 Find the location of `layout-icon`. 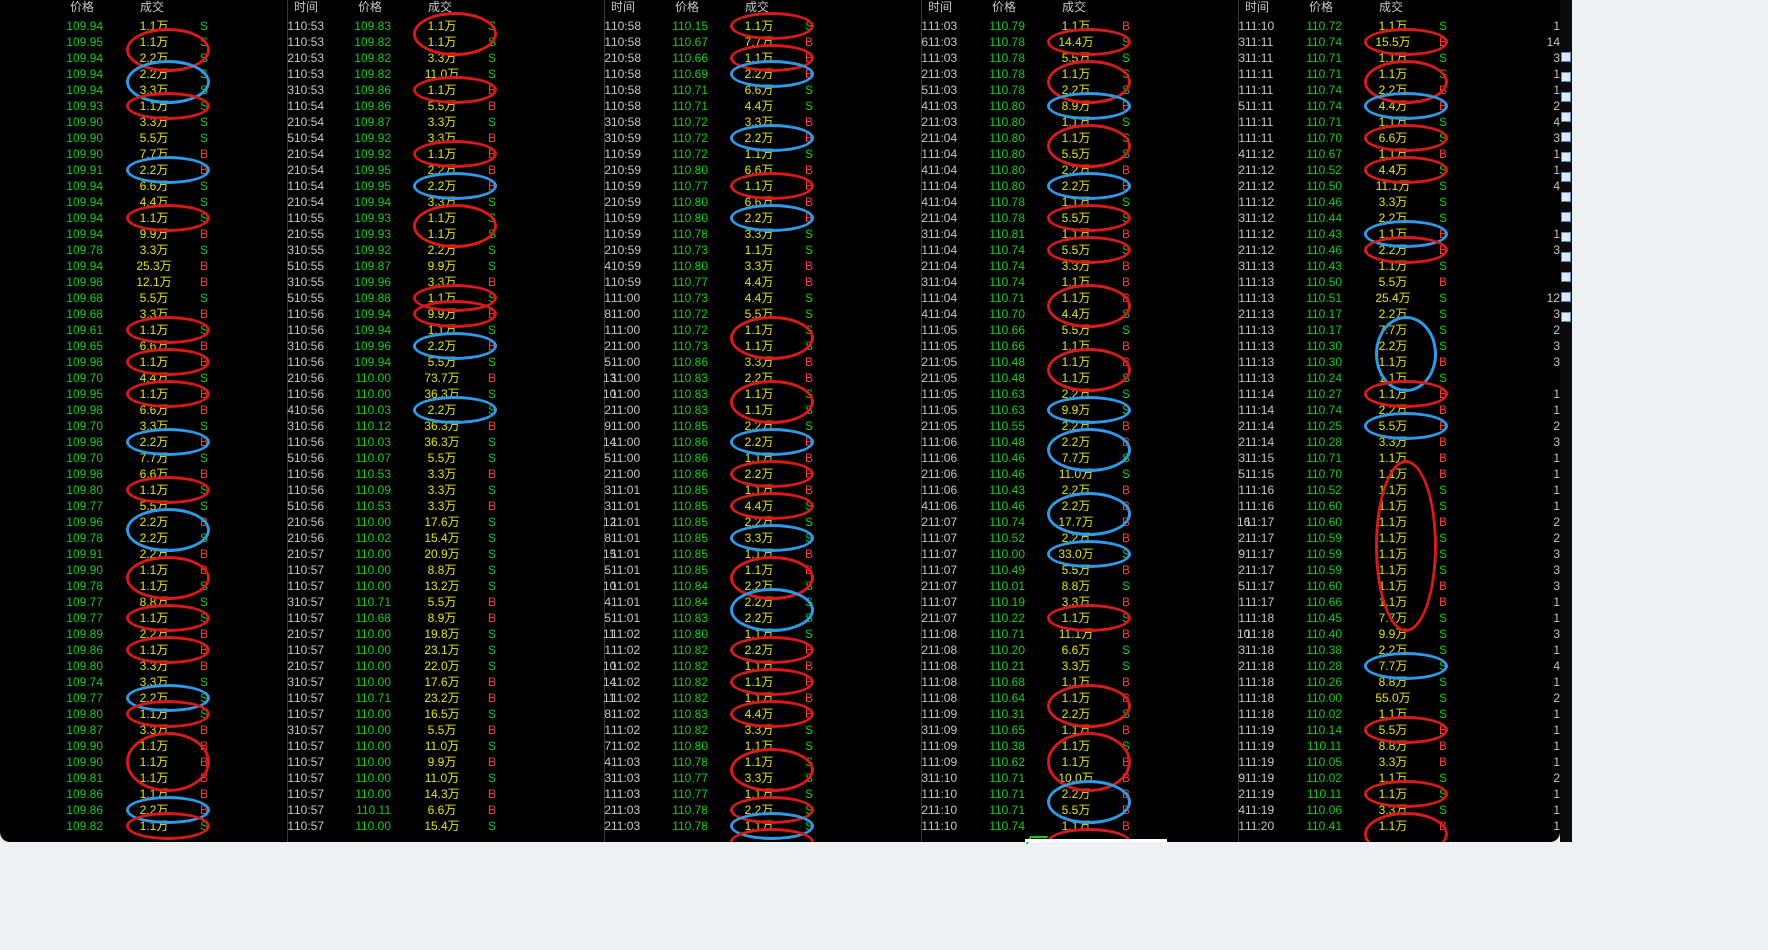

layout-icon is located at coordinates (1566, 197).